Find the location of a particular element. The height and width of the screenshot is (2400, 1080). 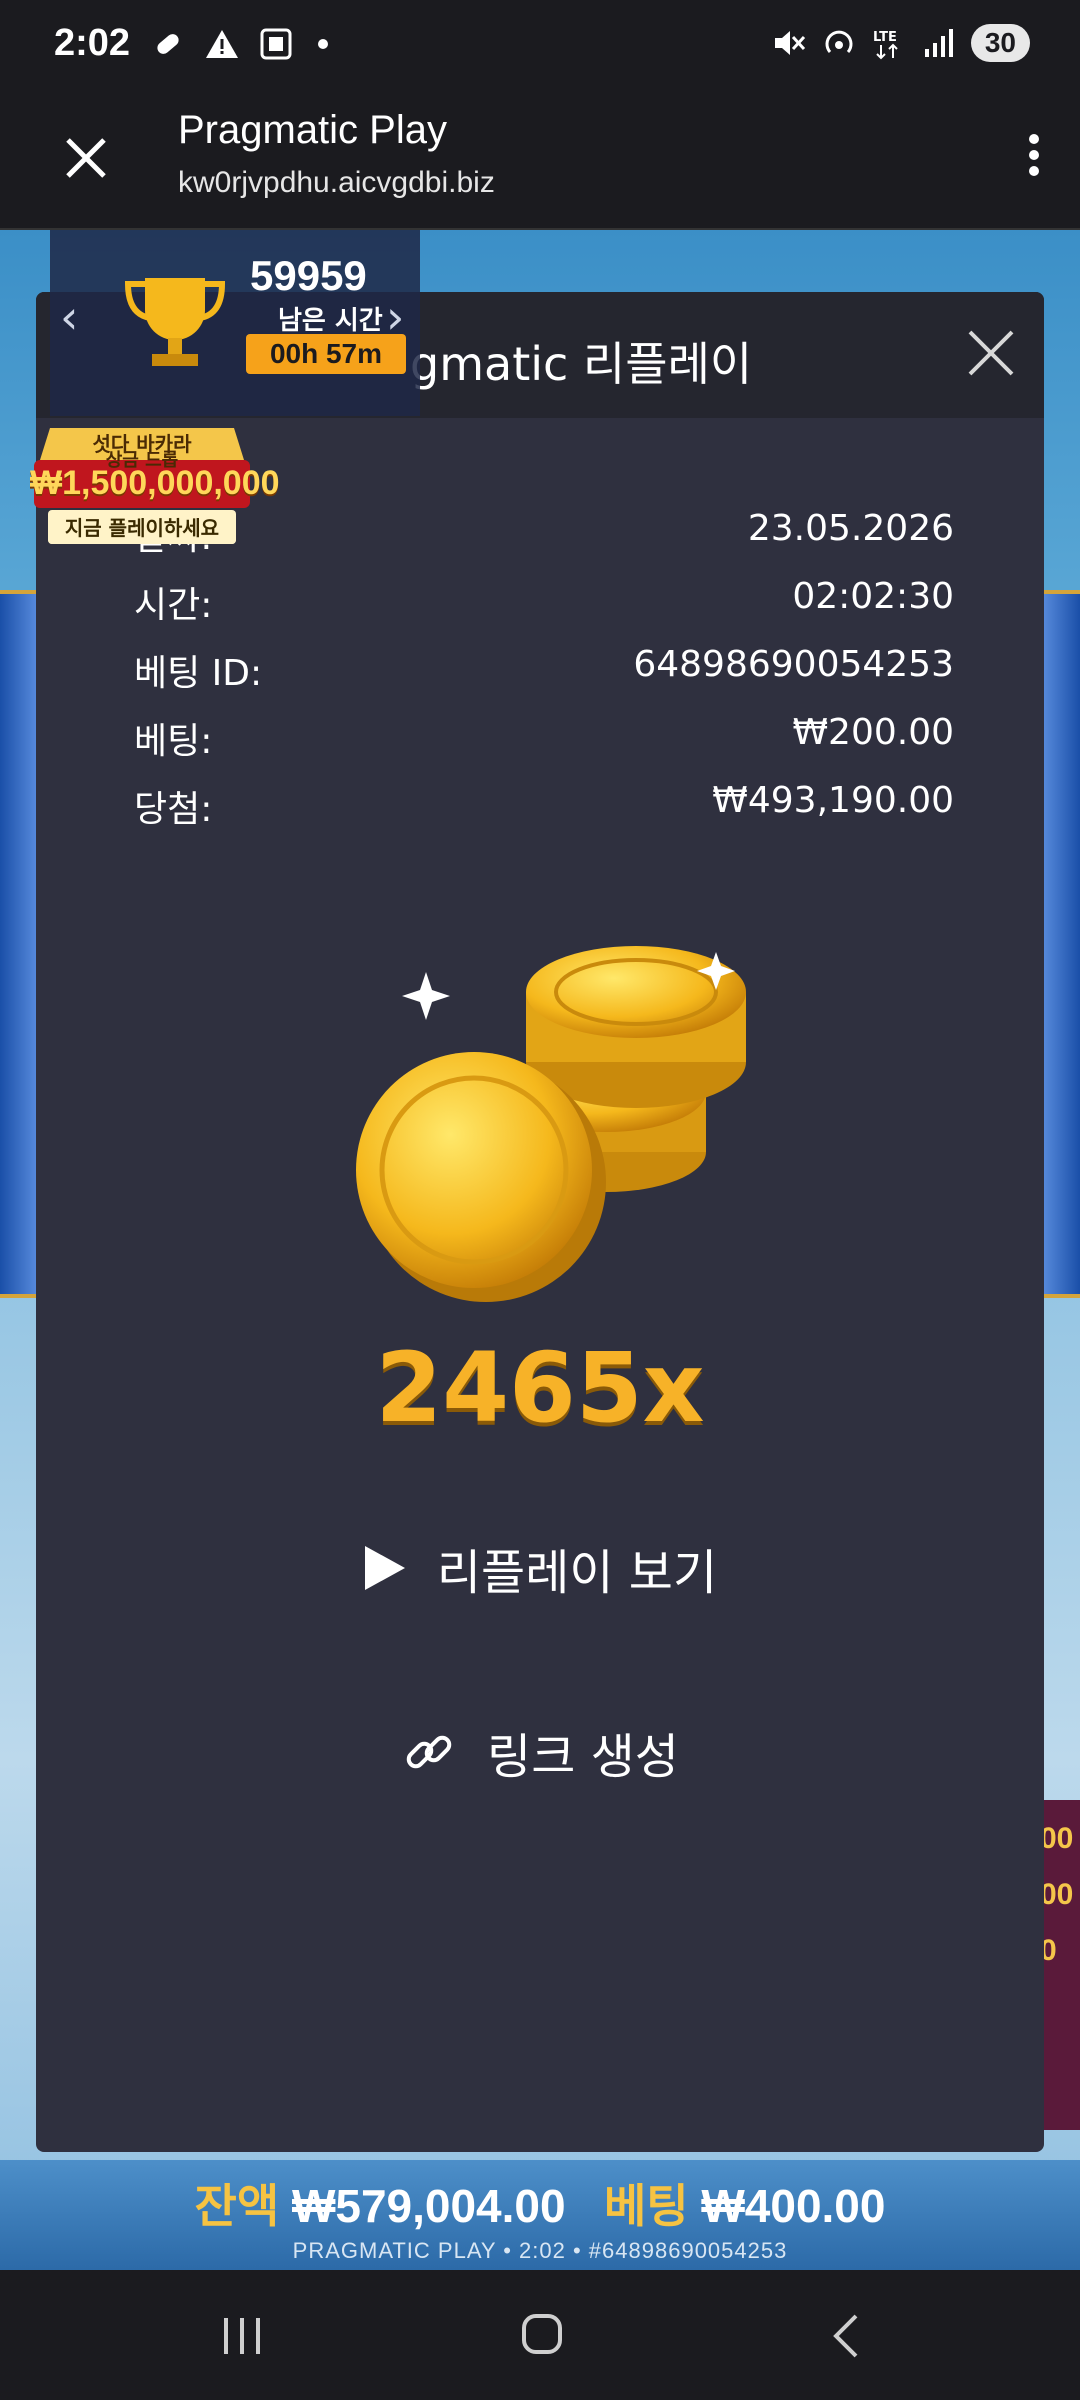

info-value: 02:02:30 is located at coordinates (873, 596).